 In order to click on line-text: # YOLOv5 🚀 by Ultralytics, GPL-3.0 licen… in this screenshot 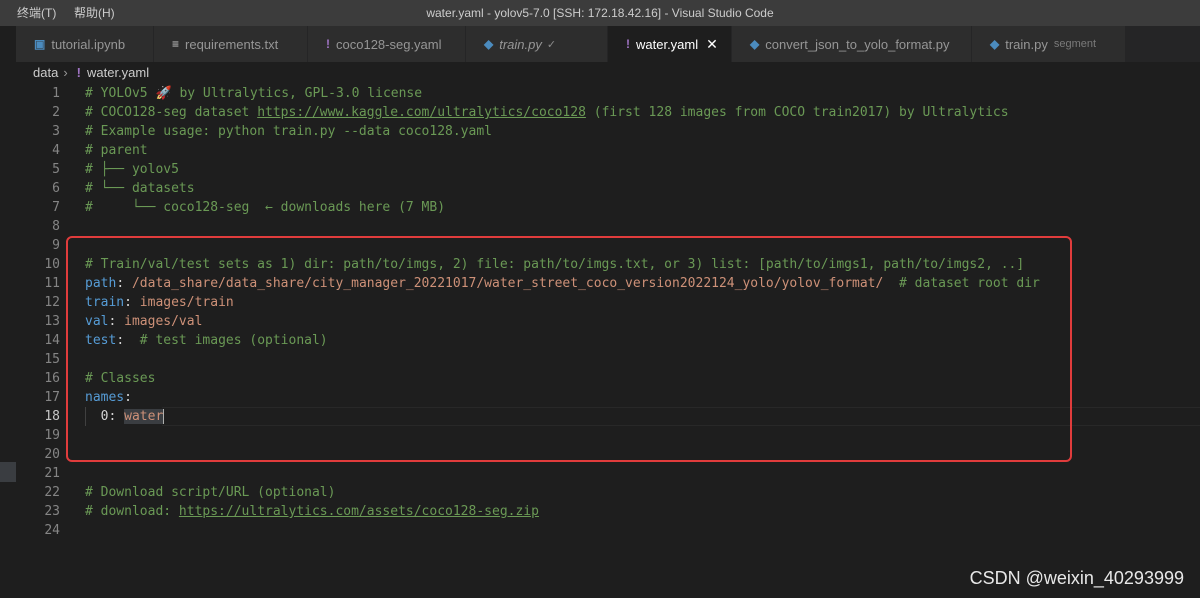, I will do `click(254, 93)`.